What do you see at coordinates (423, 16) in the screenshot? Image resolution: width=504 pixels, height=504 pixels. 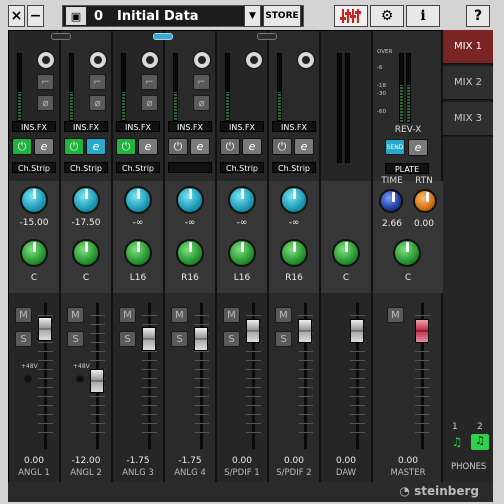 I see `info-button: i` at bounding box center [423, 16].